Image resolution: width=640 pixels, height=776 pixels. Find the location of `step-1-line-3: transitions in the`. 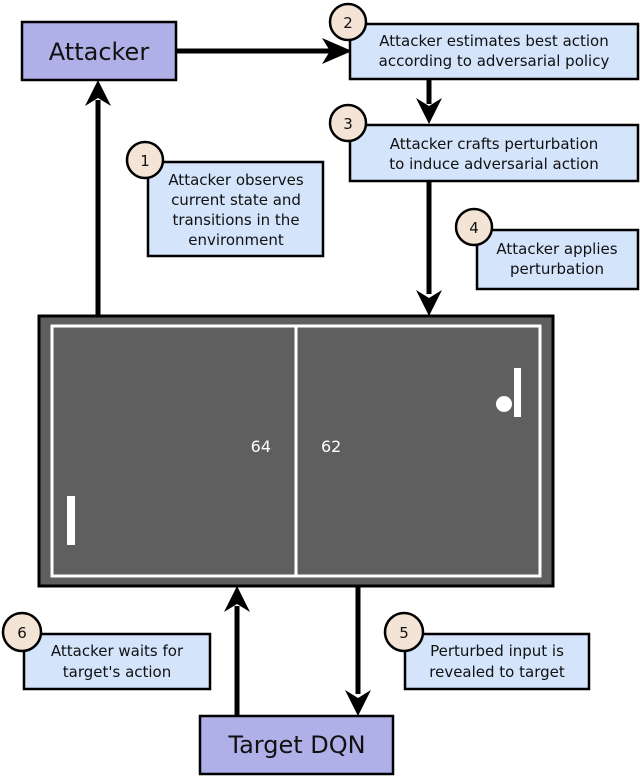

step-1-line-3: transitions in the is located at coordinates (235, 220).